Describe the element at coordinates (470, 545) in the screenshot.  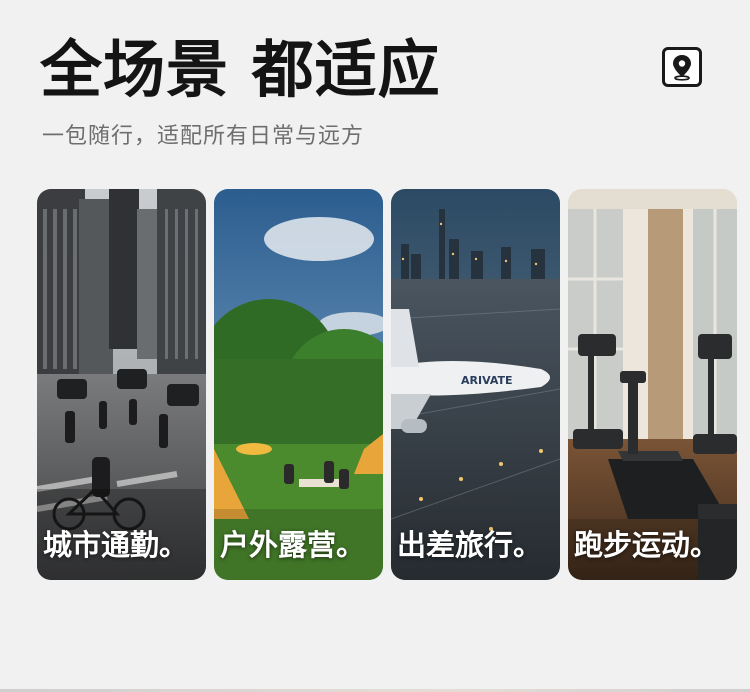
I see `card-label: 出差旅行。` at that location.